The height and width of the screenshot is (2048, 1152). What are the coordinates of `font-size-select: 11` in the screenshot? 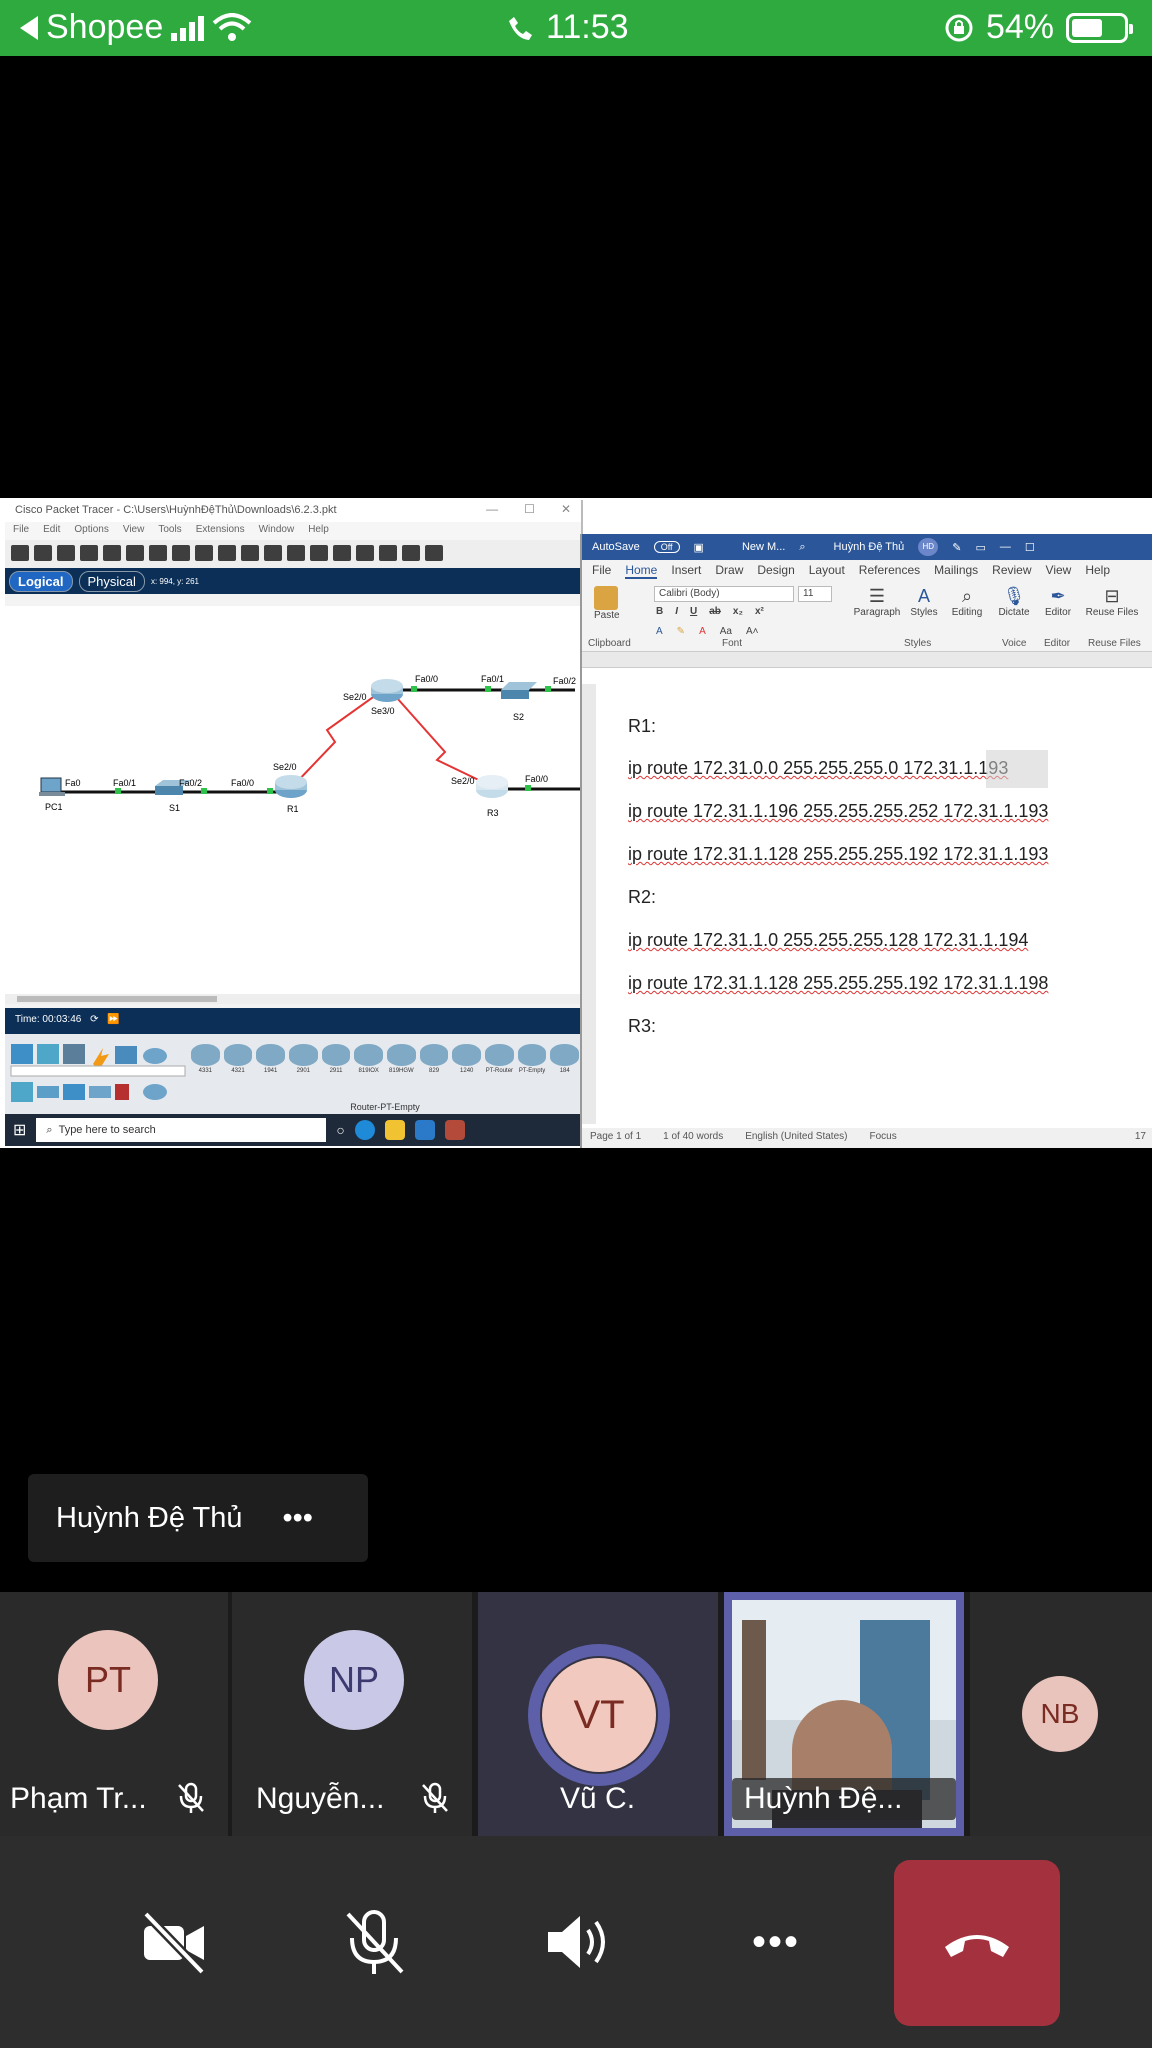 It's located at (815, 594).